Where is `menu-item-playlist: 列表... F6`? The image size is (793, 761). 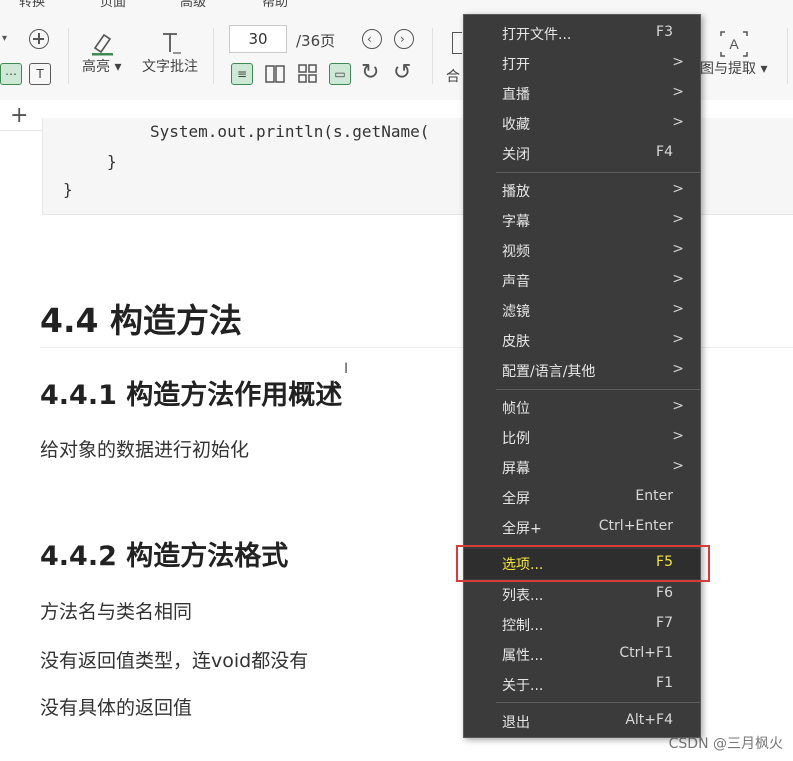 menu-item-playlist: 列表... F6 is located at coordinates (582, 595).